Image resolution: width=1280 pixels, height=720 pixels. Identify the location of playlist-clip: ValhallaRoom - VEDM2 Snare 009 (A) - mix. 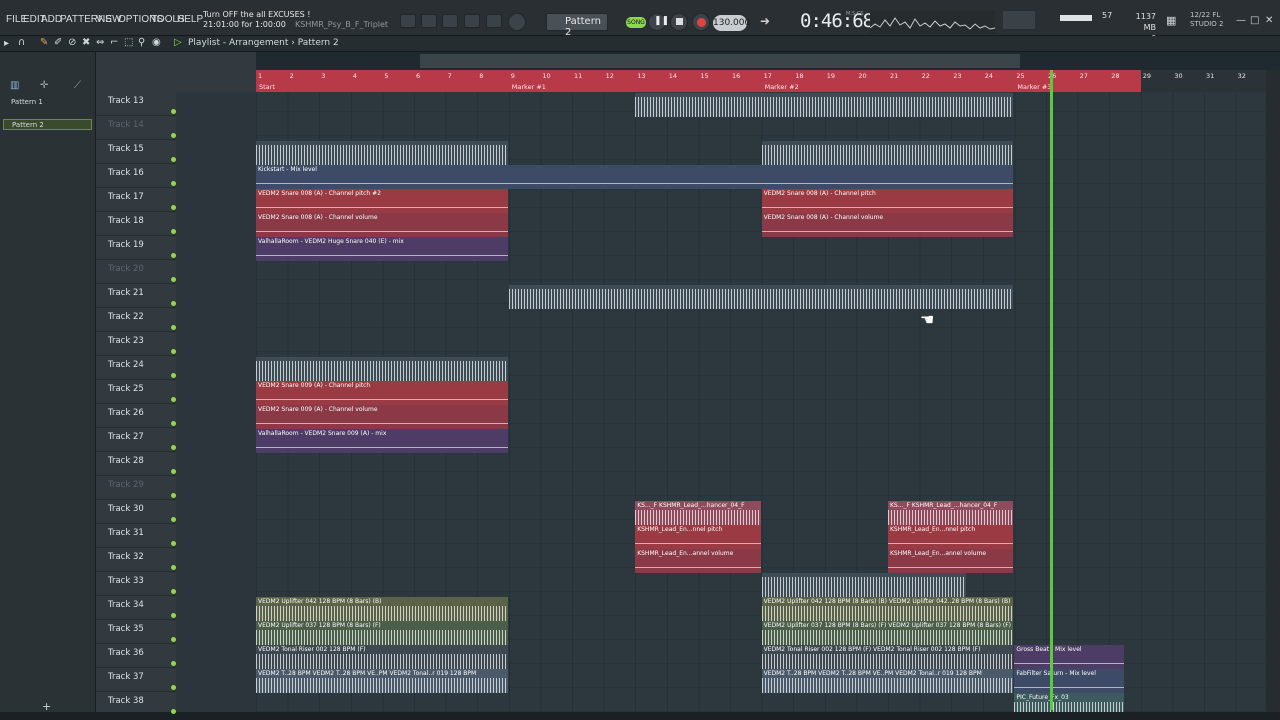
(382, 441).